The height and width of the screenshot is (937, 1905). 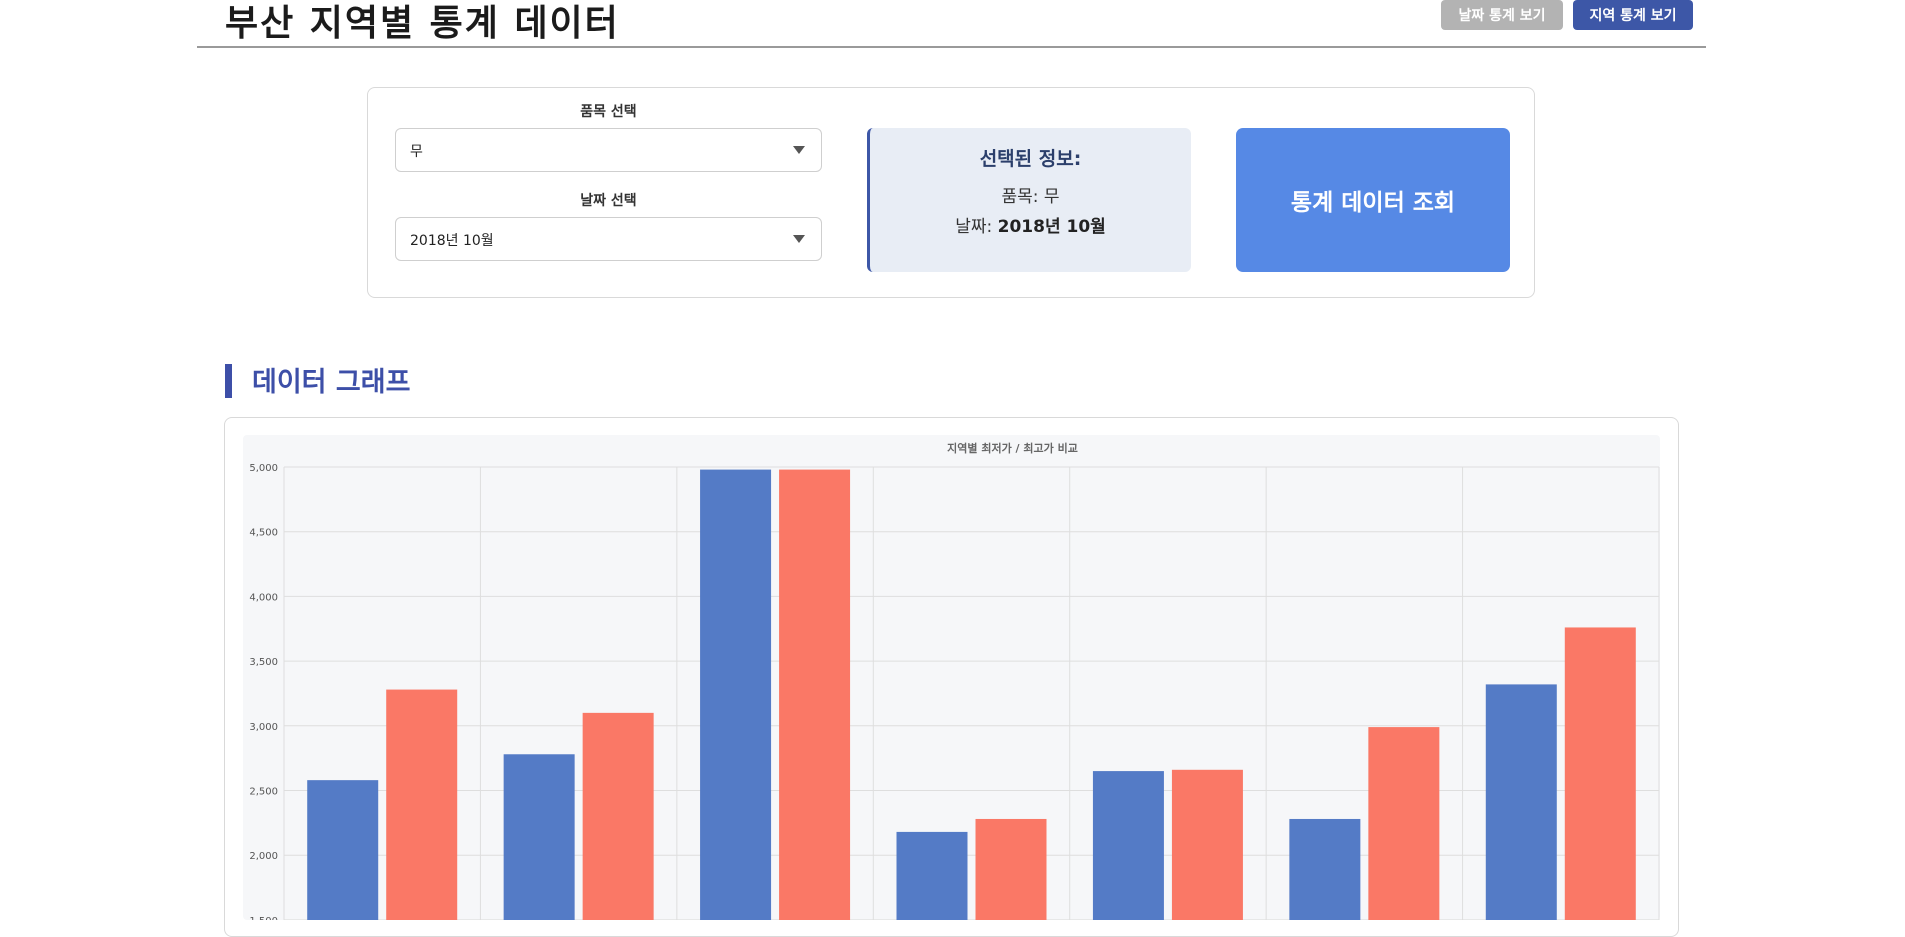 I want to click on item-select-value: 무, so click(x=416, y=152).